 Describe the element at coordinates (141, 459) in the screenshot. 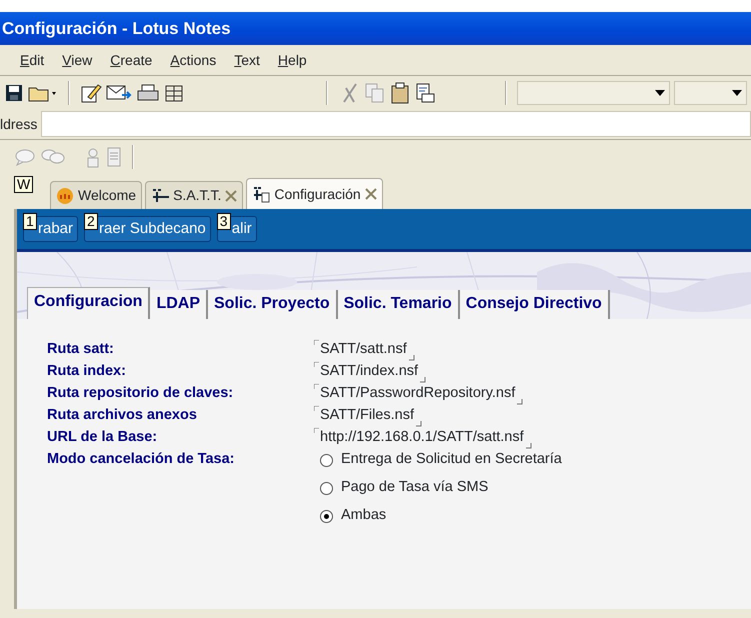

I see `field-label: Modo cancelación de Tasa:` at that location.